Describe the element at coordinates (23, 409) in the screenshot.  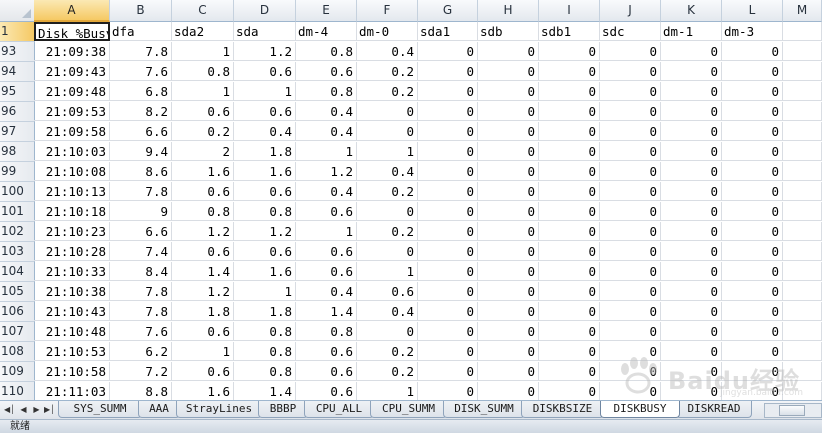
I see `prev-sheet-icon: ◀` at that location.